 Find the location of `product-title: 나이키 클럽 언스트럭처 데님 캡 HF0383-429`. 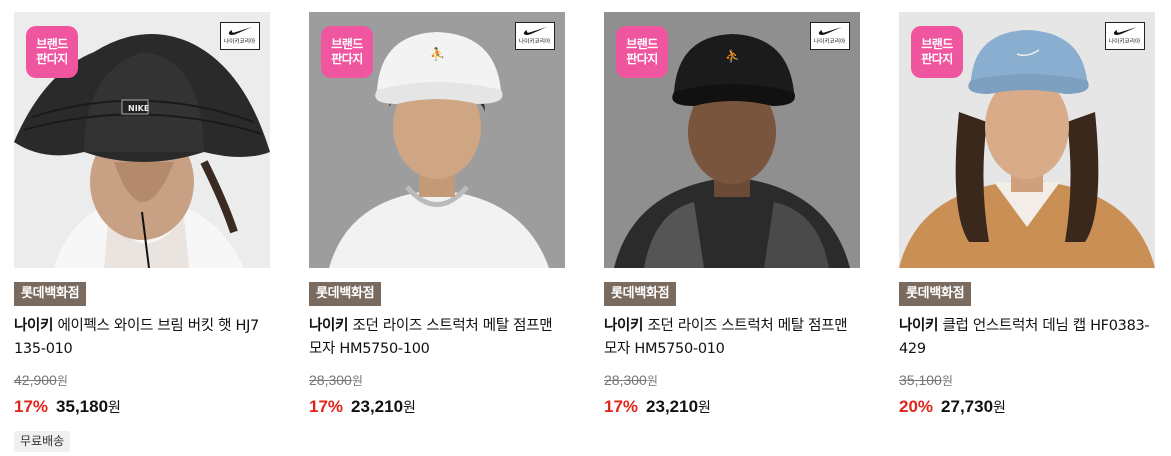

product-title: 나이키 클럽 언스트럭처 데님 캡 HF0383-429 is located at coordinates (1025, 338).